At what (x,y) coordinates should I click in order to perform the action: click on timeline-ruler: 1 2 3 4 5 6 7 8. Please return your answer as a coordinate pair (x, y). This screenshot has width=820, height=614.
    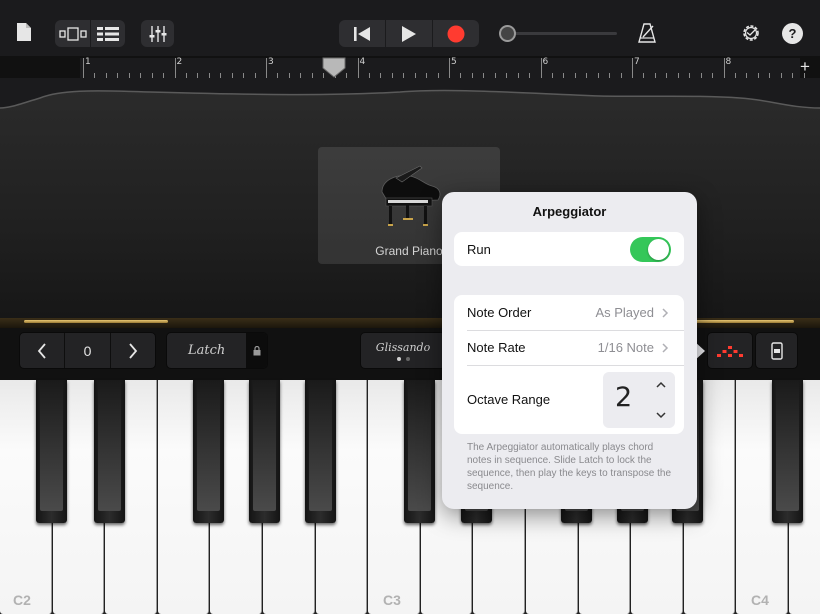
    Looking at the image, I should click on (442, 67).